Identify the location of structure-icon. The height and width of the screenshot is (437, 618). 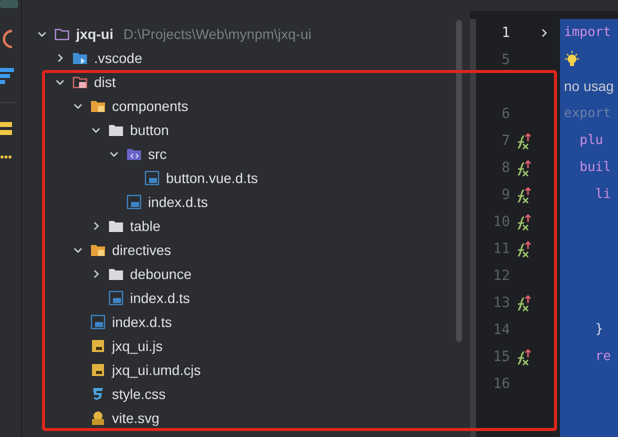
(7, 76).